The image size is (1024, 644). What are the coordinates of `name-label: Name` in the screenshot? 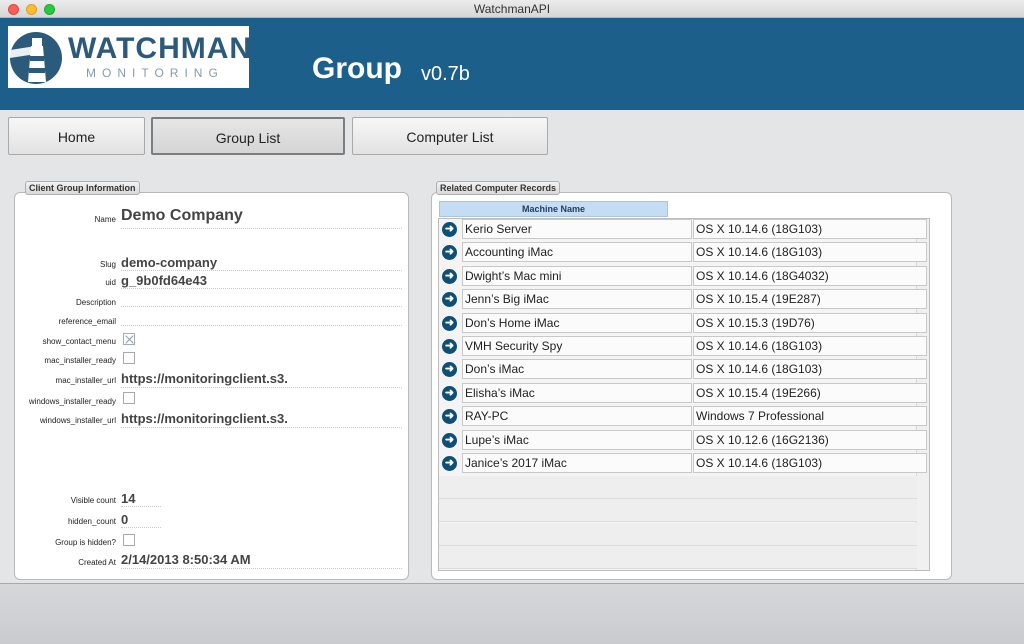 It's located at (105, 219).